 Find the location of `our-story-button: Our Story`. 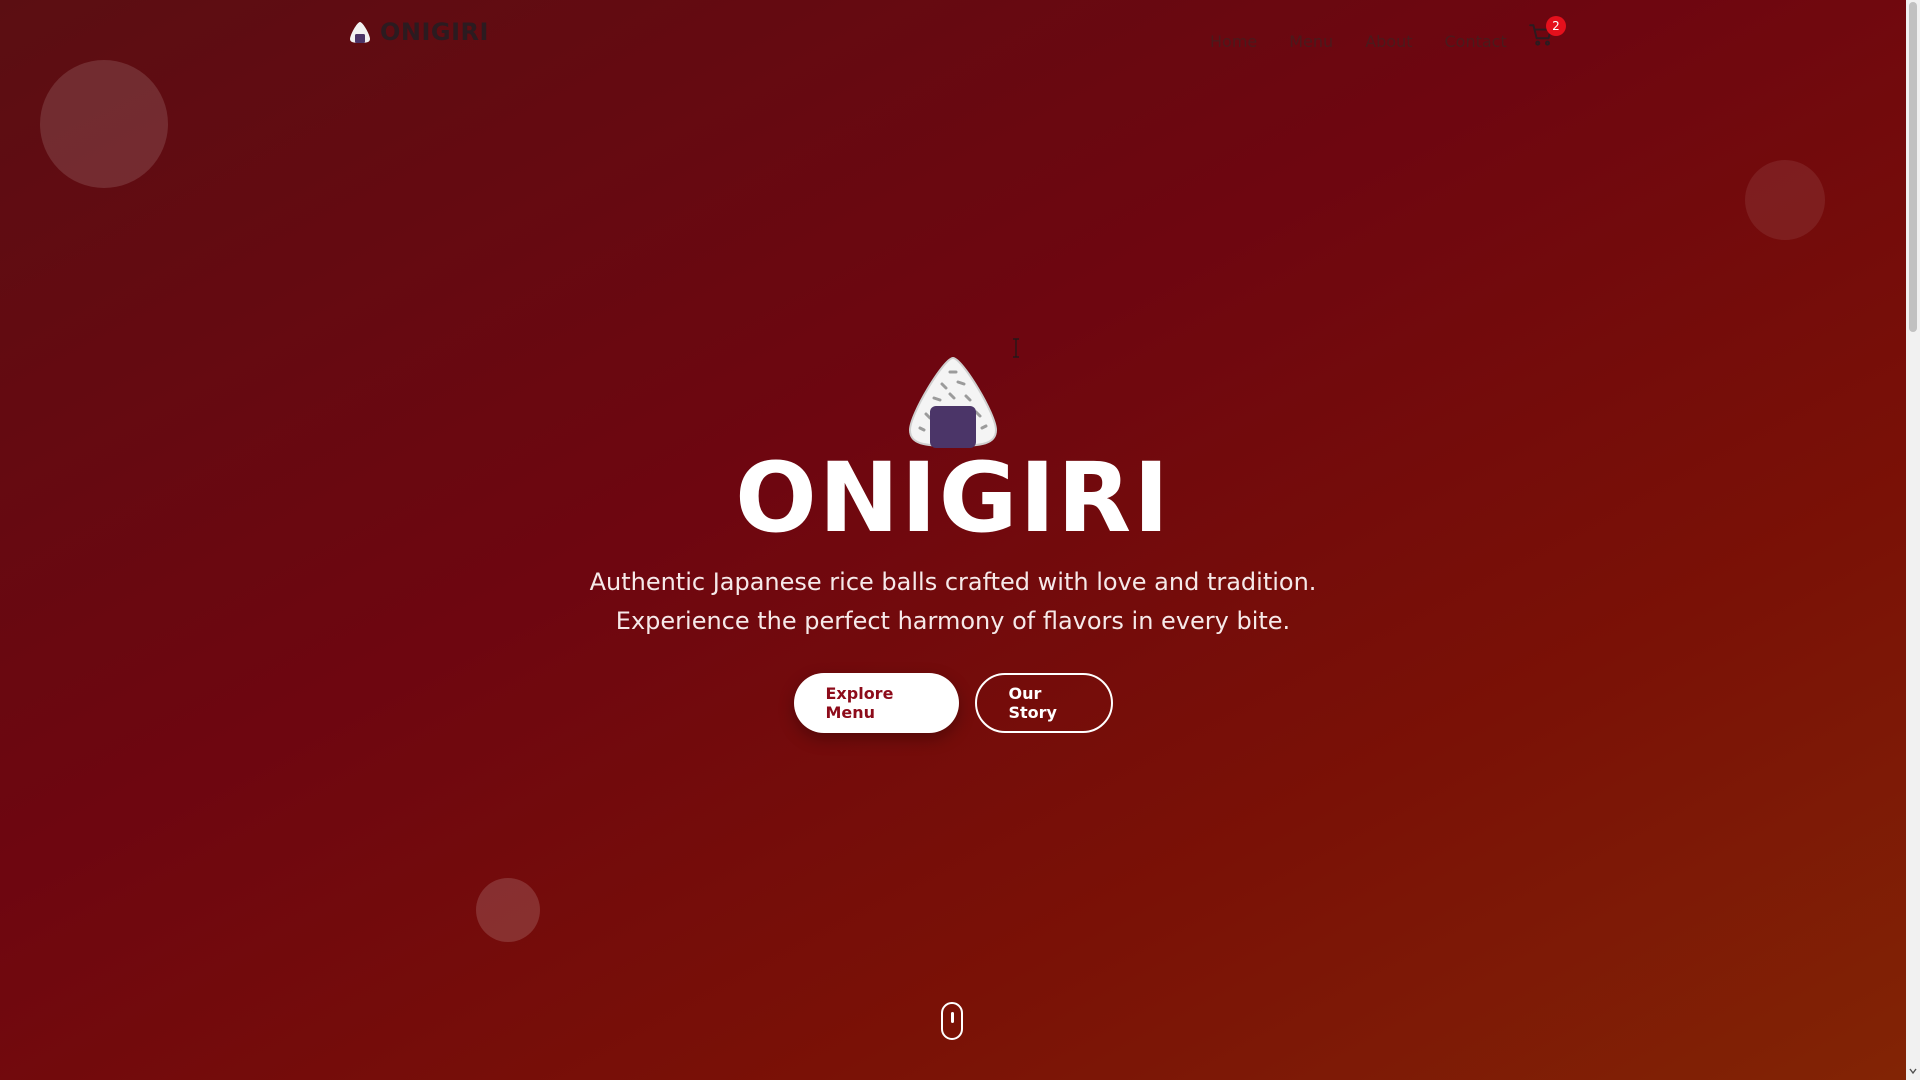

our-story-button: Our Story is located at coordinates (1043, 703).